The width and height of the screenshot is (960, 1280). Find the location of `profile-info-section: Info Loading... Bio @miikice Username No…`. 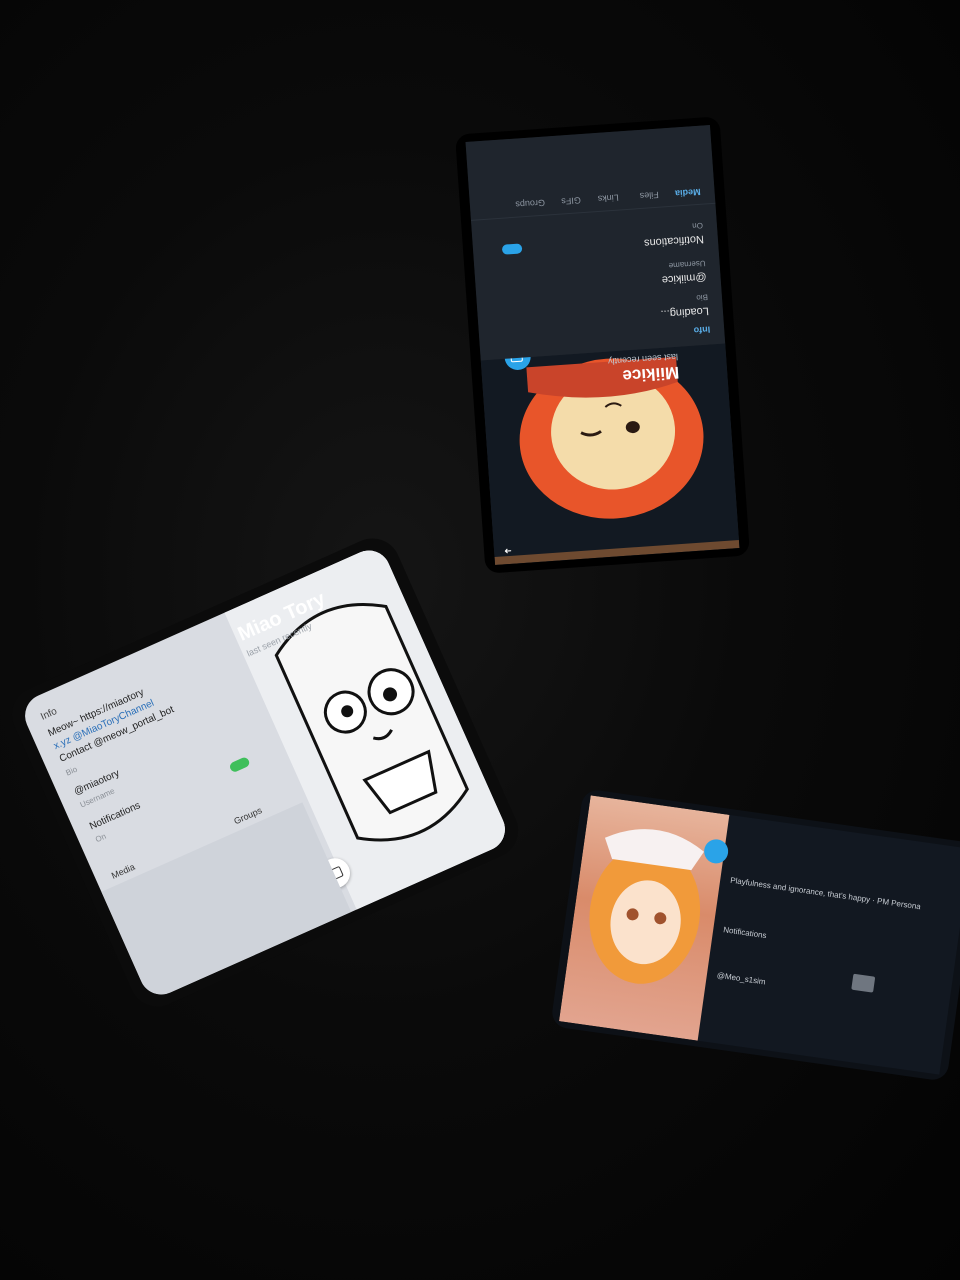

profile-info-section: Info Loading... Bio @miikice Username No… is located at coordinates (595, 242).